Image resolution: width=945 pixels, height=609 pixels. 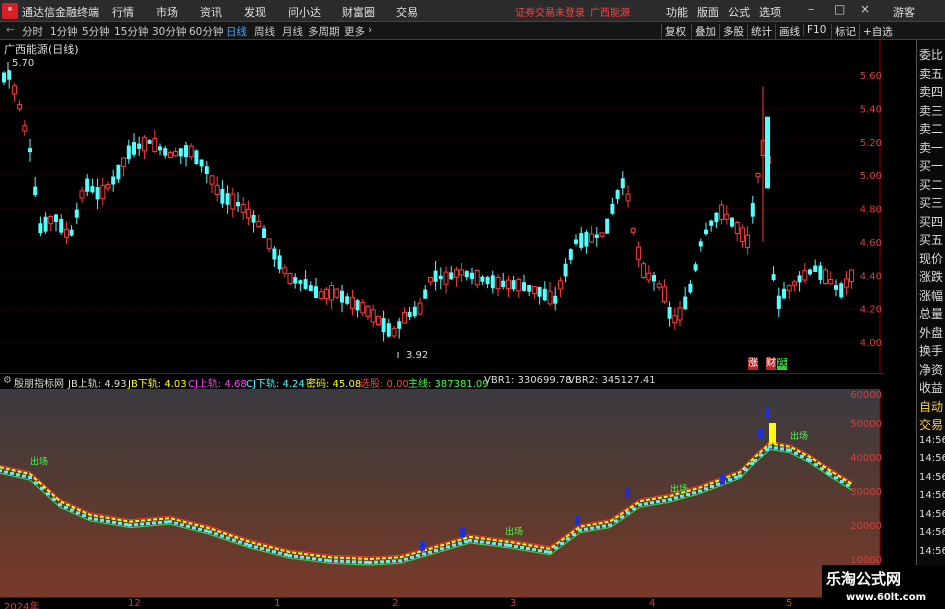 What do you see at coordinates (770, 12) in the screenshot?
I see `menu-options: 选项` at bounding box center [770, 12].